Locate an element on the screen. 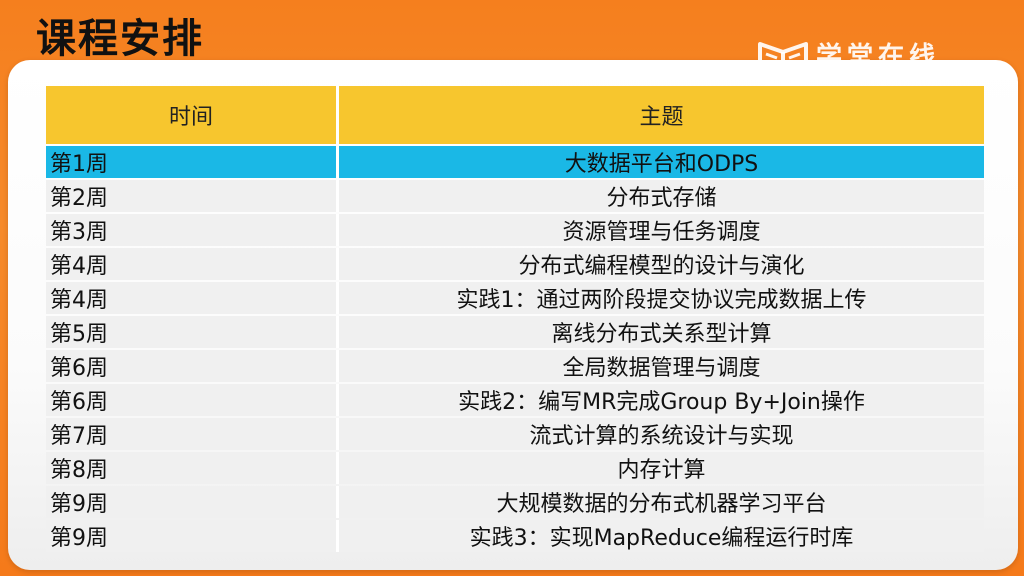 The height and width of the screenshot is (576, 1024). table-row: 第1周 大数据平台和ODPS is located at coordinates (515, 162).